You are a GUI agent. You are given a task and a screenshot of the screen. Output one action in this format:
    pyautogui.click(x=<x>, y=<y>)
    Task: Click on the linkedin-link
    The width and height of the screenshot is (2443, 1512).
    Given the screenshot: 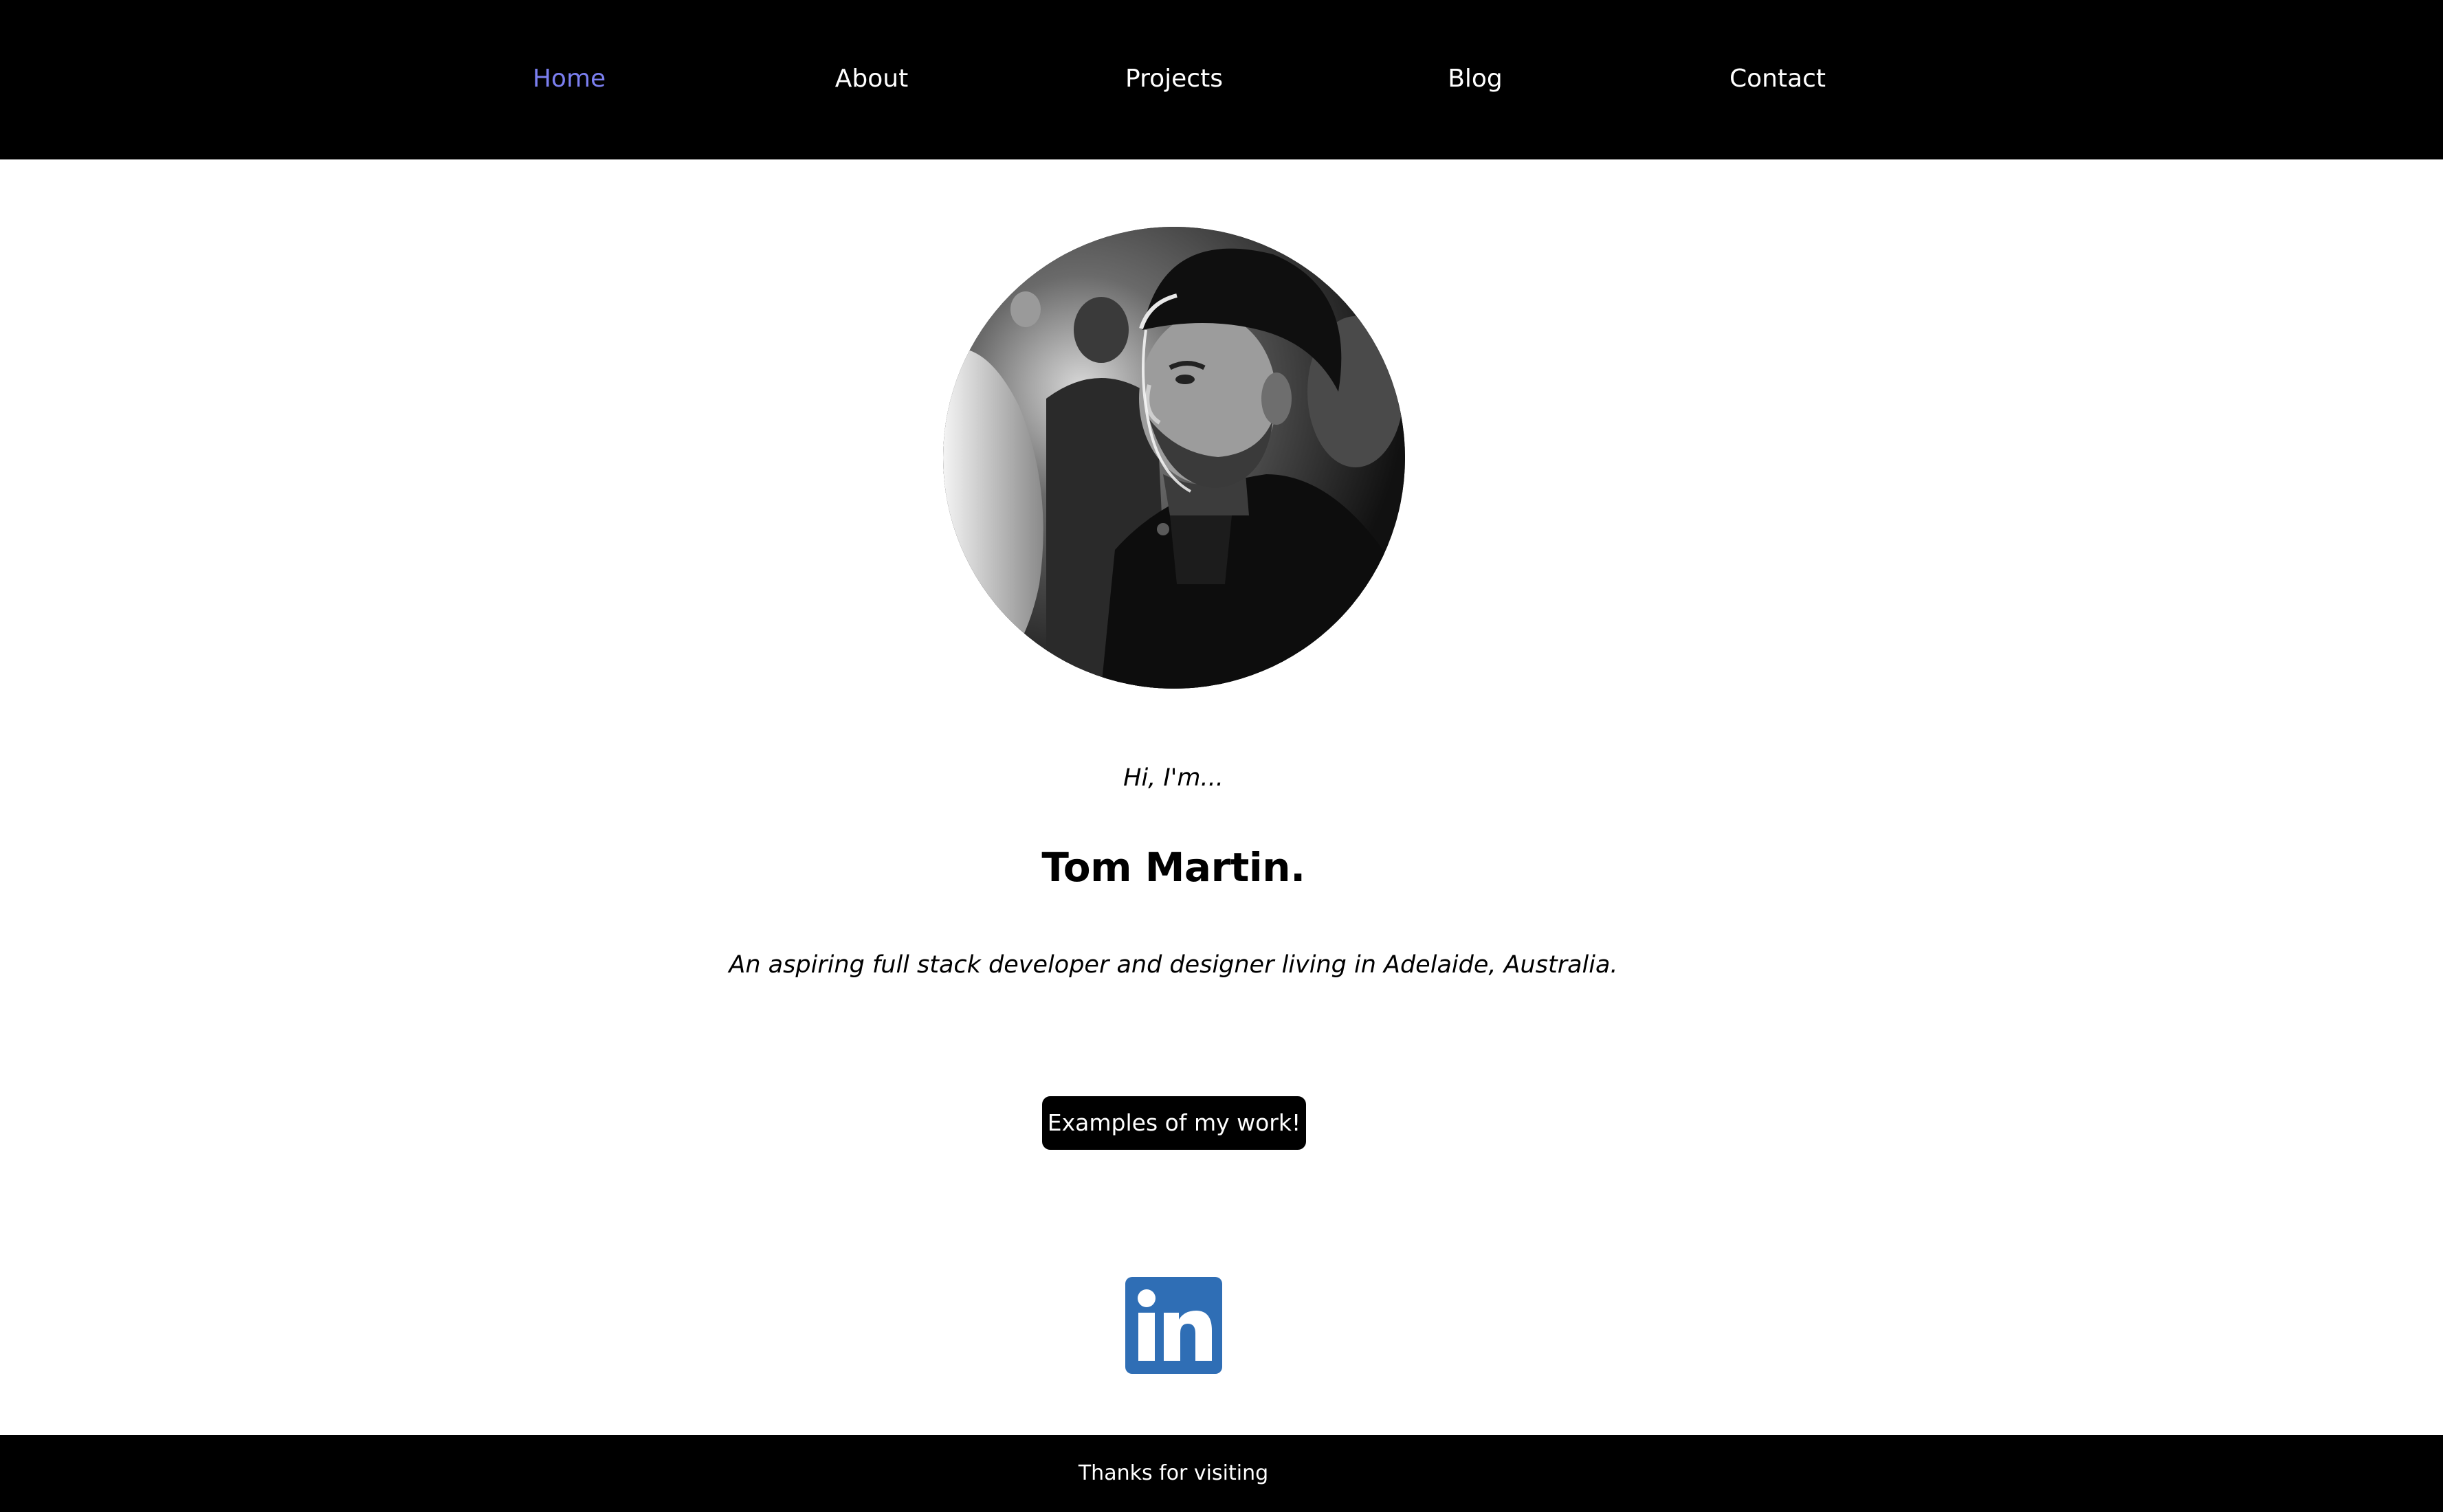 What is the action you would take?
    pyautogui.click(x=1173, y=1325)
    